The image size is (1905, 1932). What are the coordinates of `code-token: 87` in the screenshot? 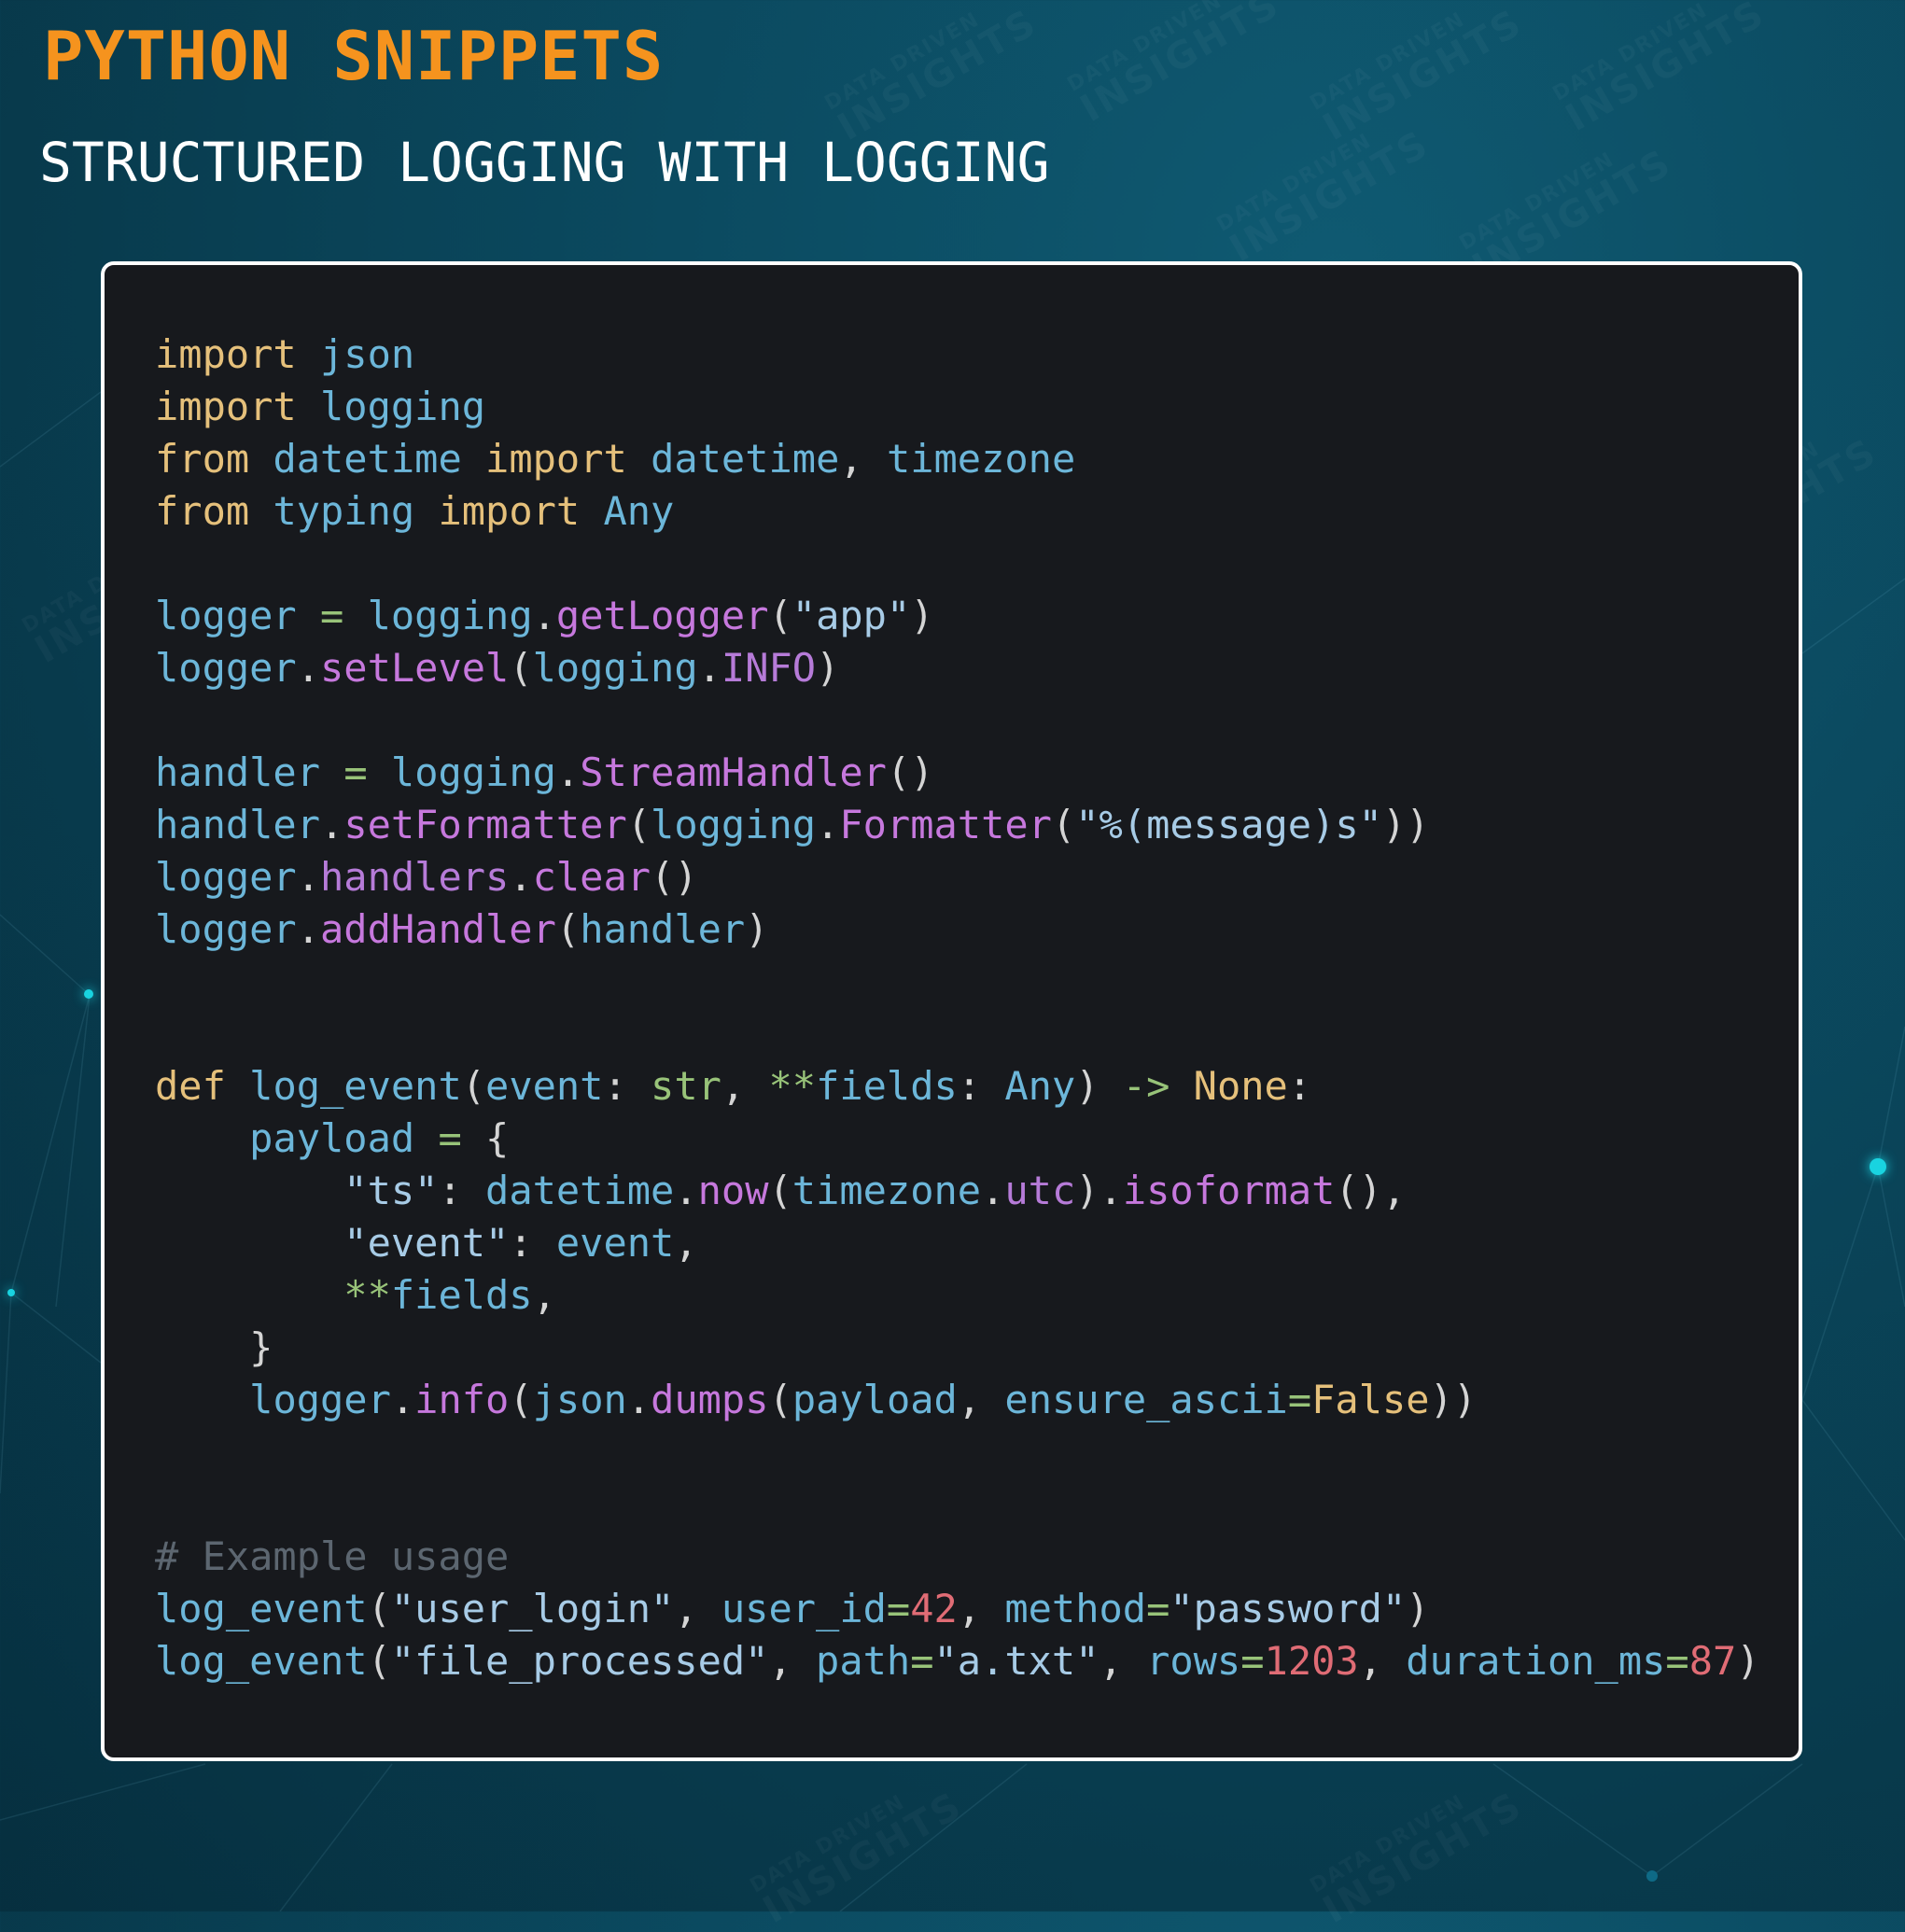 It's located at (1713, 1661).